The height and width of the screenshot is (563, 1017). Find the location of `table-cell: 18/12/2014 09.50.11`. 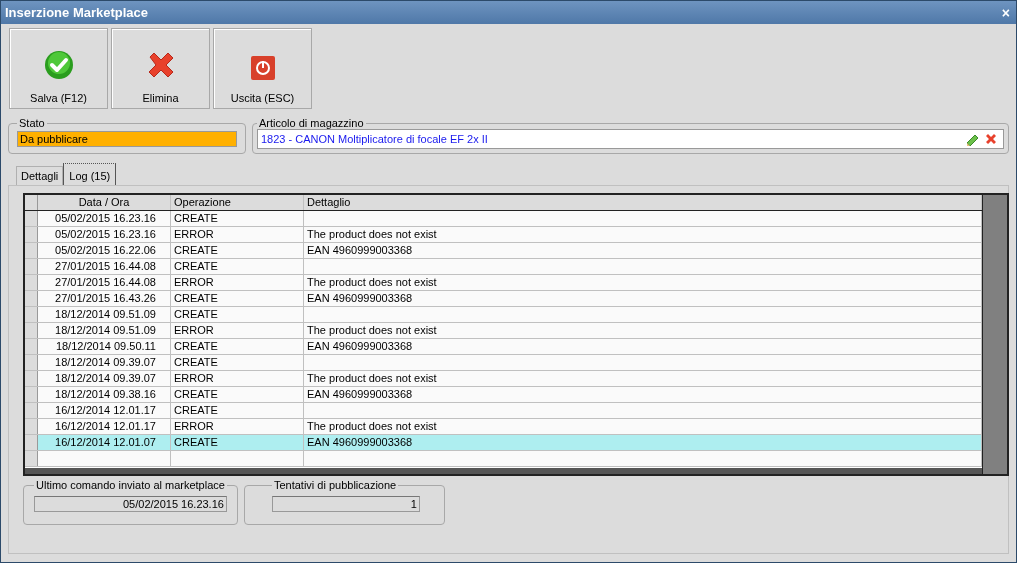

table-cell: 18/12/2014 09.50.11 is located at coordinates (105, 346).